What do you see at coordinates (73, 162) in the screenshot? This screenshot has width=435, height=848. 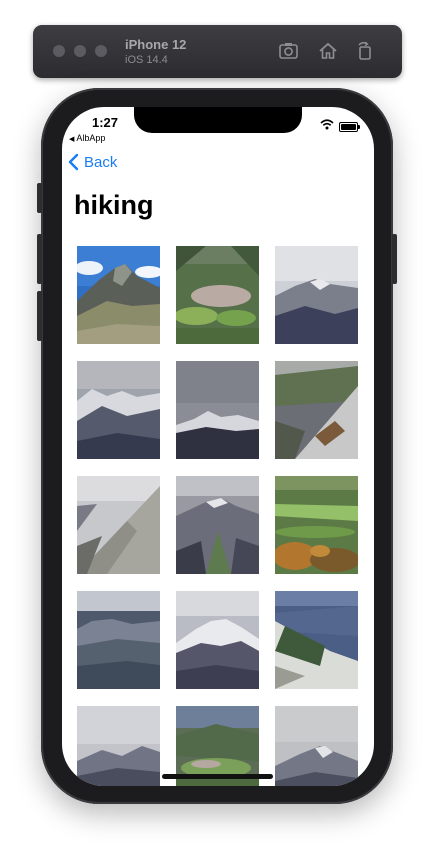 I see `chevron-left-icon` at bounding box center [73, 162].